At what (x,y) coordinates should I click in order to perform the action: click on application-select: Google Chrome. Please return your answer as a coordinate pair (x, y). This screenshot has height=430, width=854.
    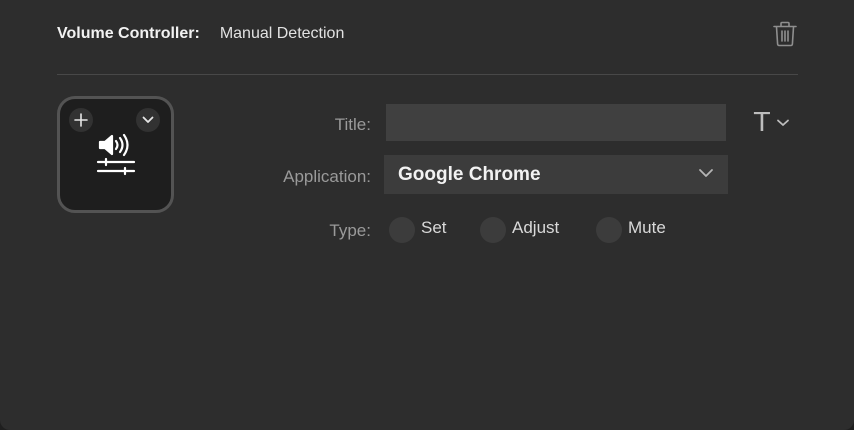
    Looking at the image, I should click on (556, 174).